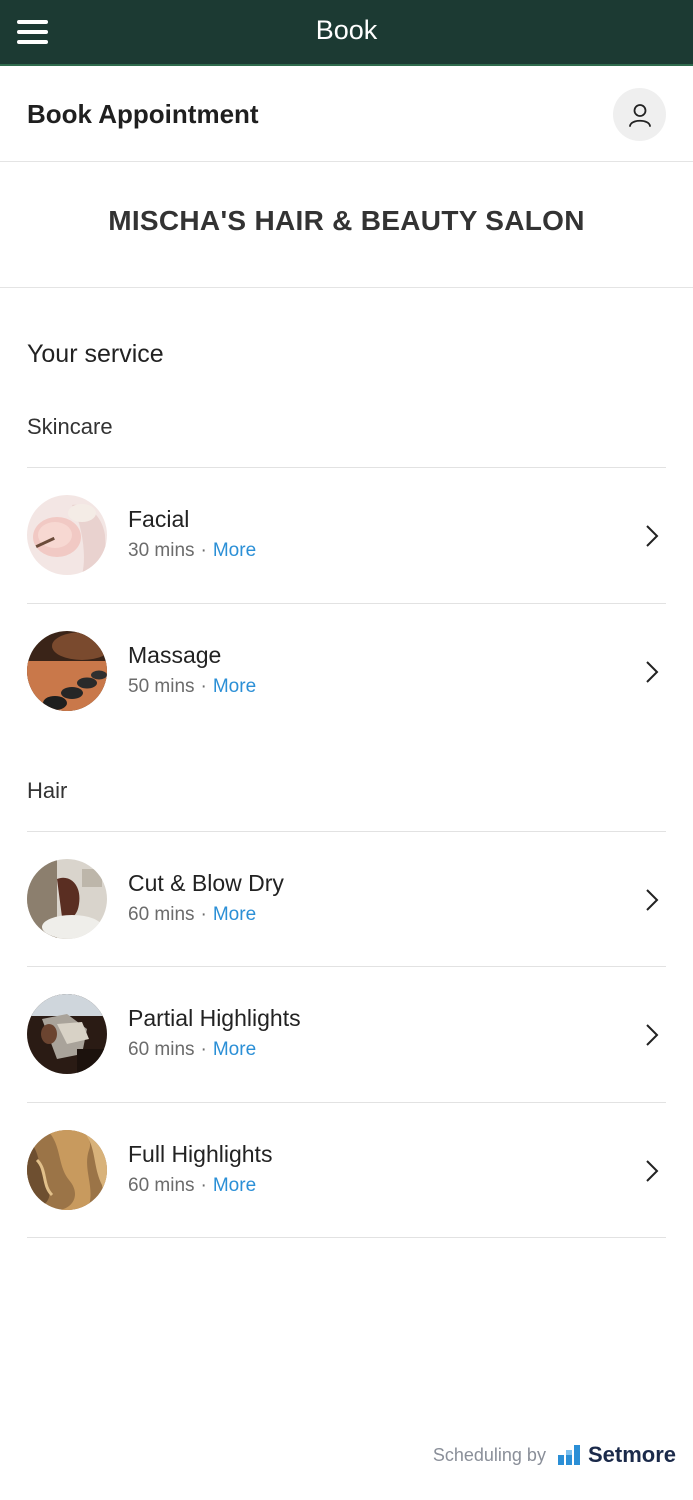 The image size is (693, 1500). I want to click on salon-banner: MISCHA'S HAIR & BEAUTY SALON, so click(346, 225).